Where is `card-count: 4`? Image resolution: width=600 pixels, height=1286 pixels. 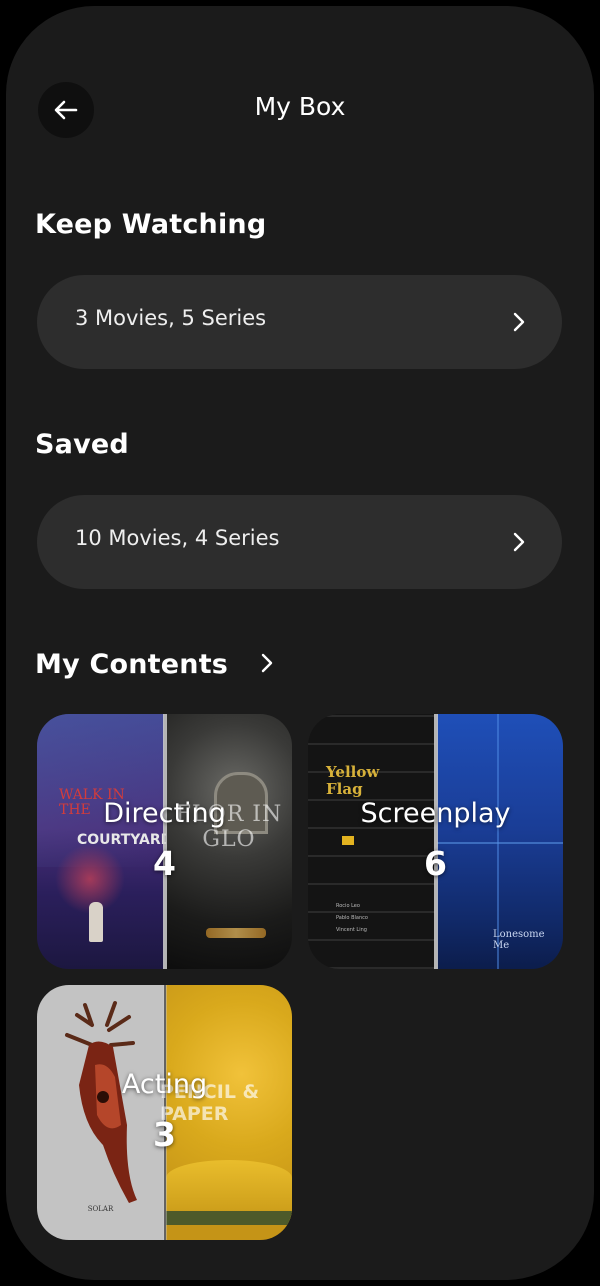 card-count: 4 is located at coordinates (164, 863).